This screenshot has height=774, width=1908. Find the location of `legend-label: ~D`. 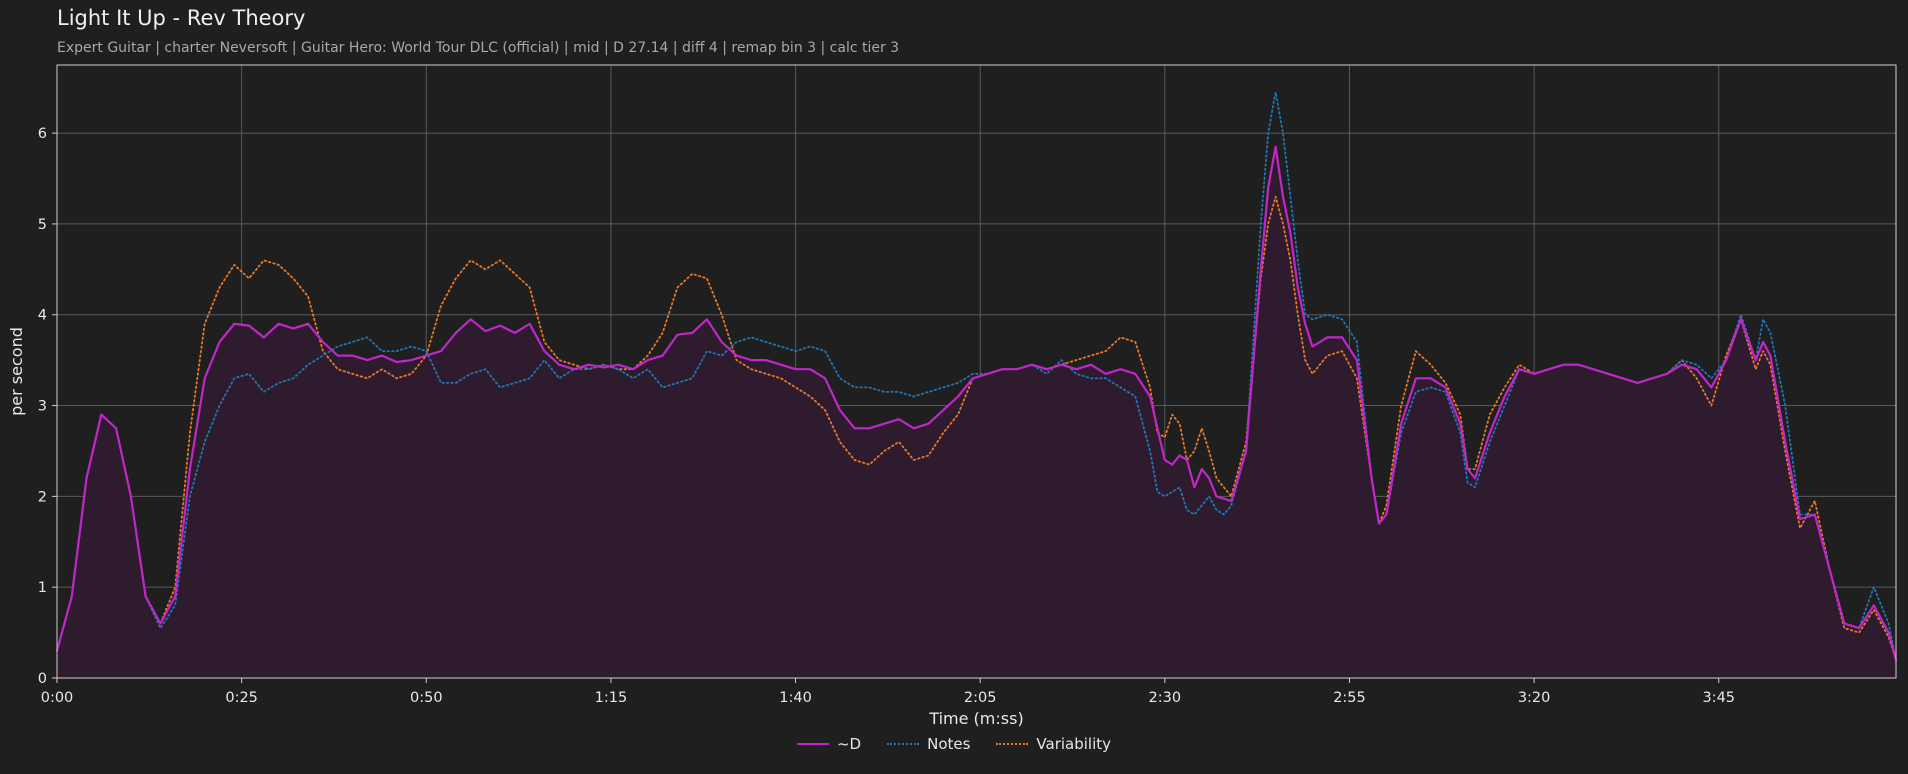

legend-label: ~D is located at coordinates (849, 744).